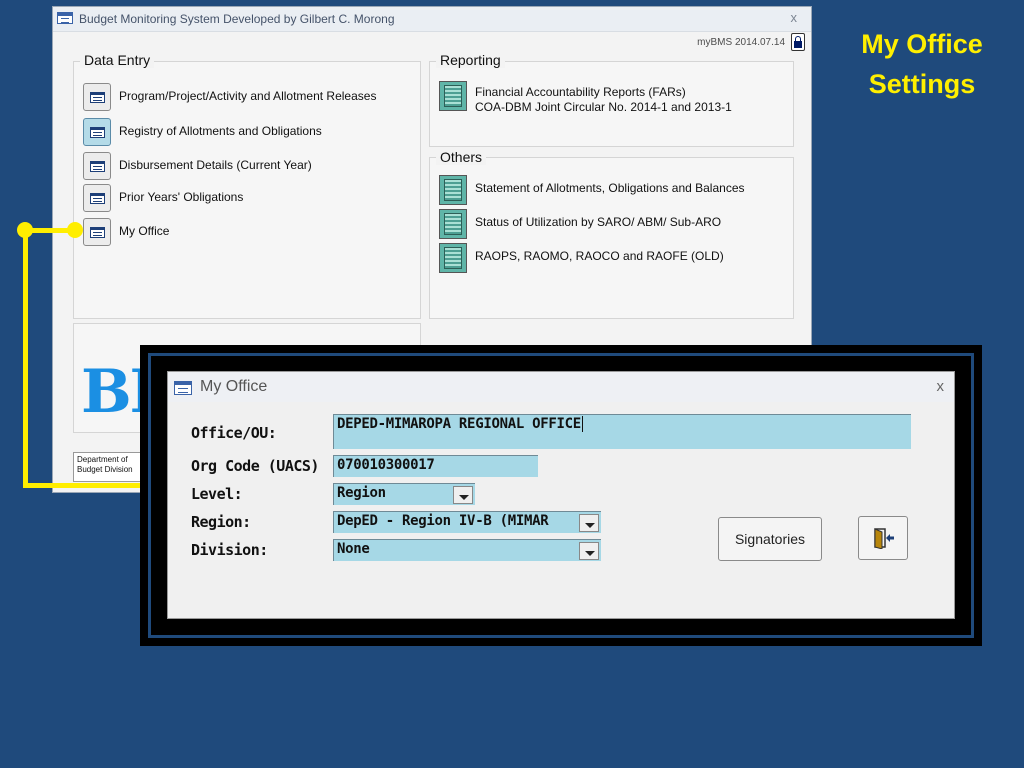 This screenshot has width=1024, height=768. I want to click on footer-line1: Department of, so click(102, 459).